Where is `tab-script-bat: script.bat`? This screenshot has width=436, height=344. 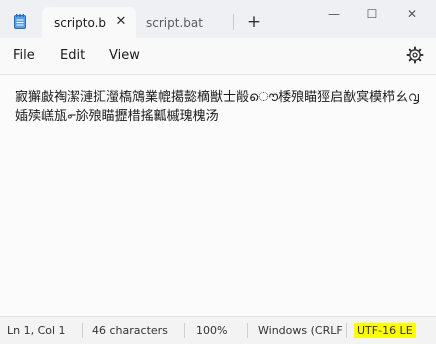 tab-script-bat: script.bat is located at coordinates (186, 22).